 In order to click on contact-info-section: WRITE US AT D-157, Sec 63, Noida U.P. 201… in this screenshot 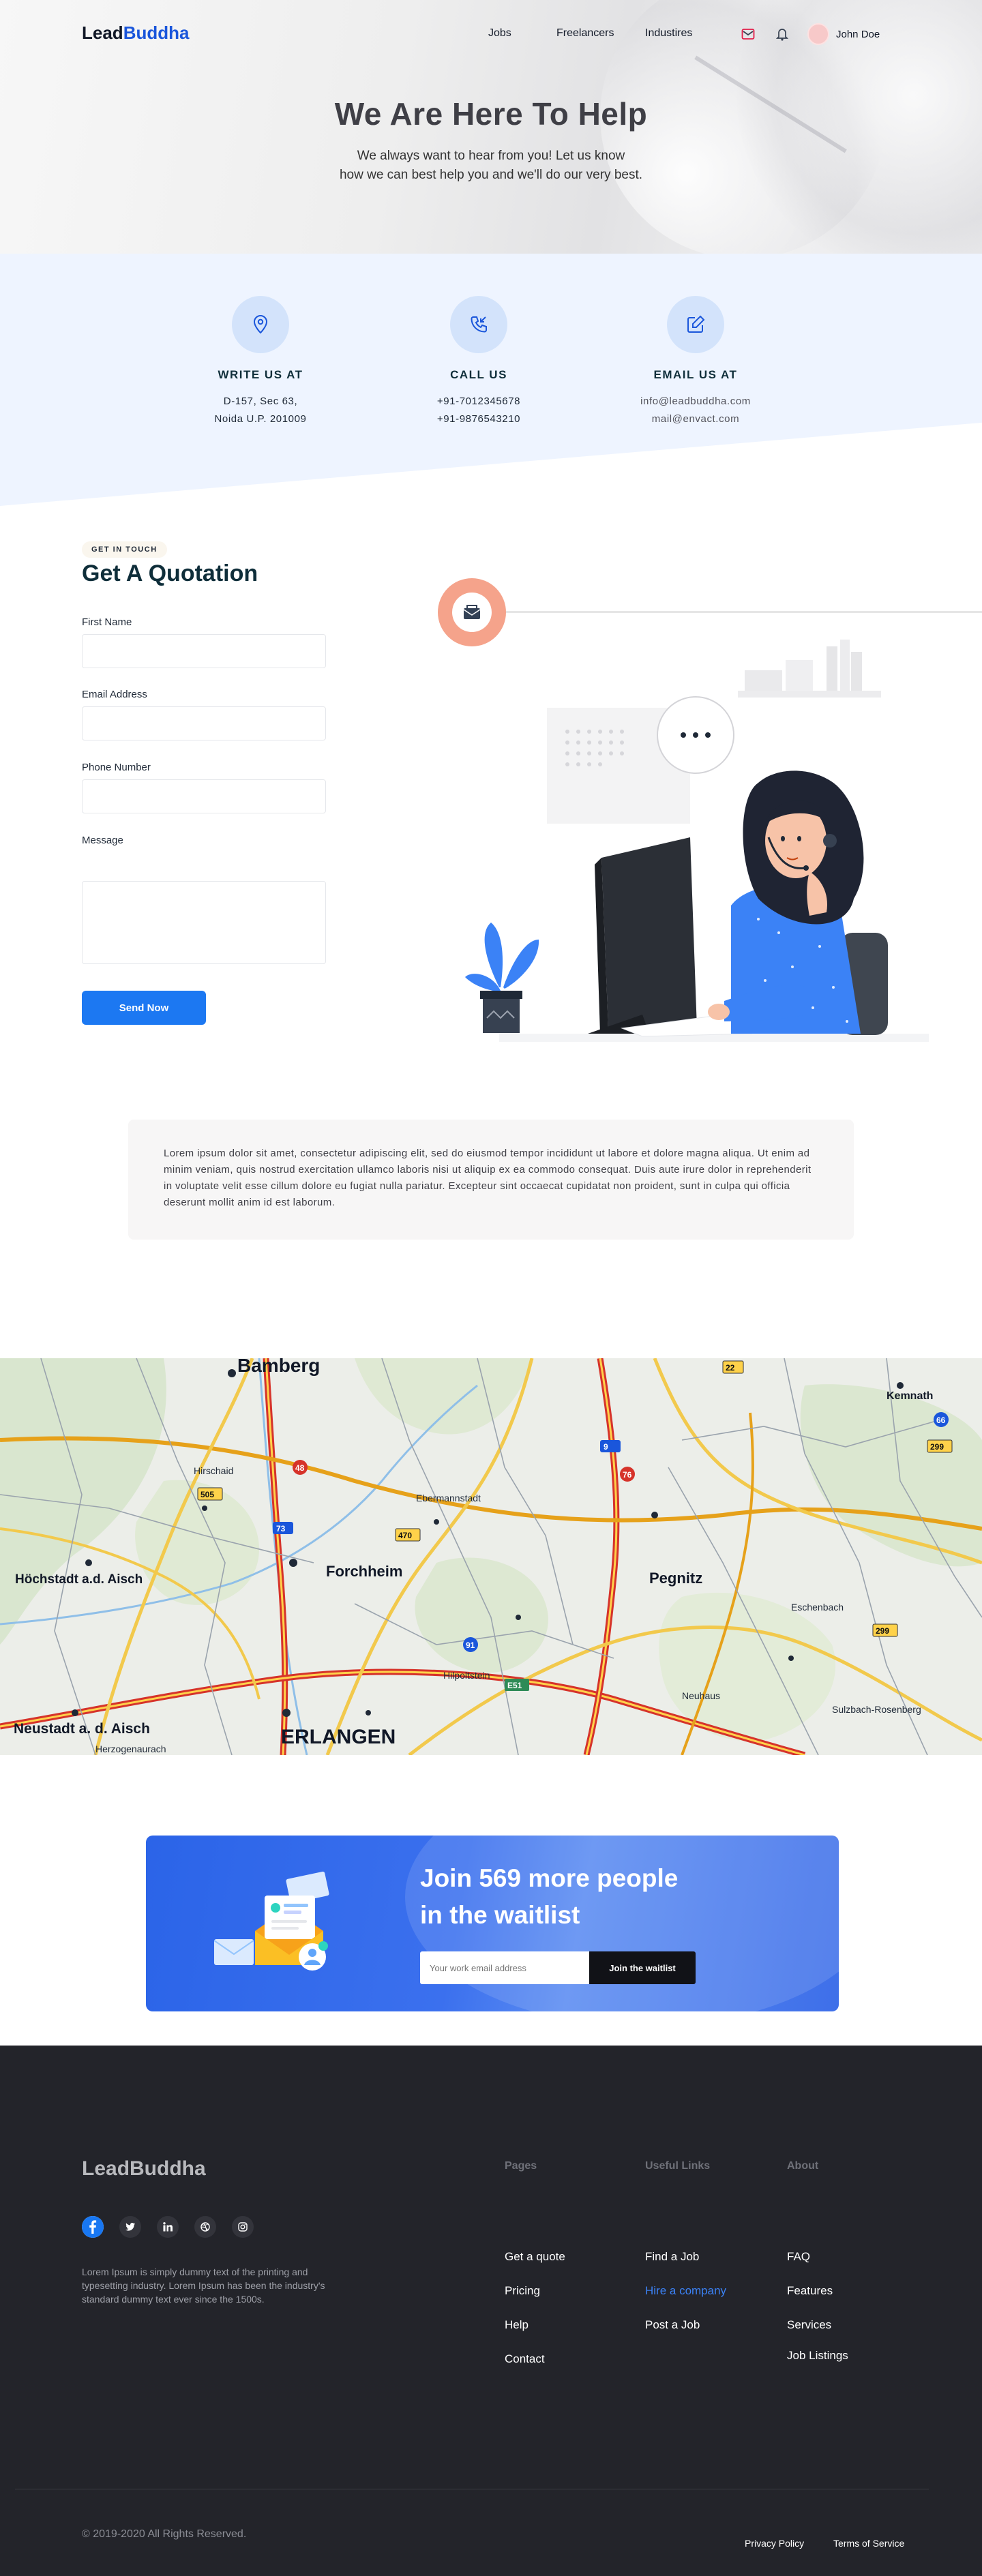, I will do `click(491, 380)`.